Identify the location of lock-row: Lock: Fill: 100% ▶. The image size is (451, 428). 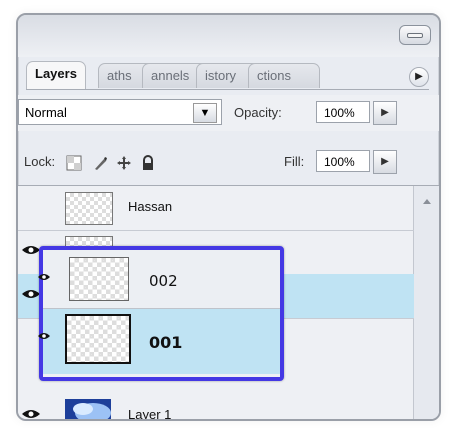
(228, 162).